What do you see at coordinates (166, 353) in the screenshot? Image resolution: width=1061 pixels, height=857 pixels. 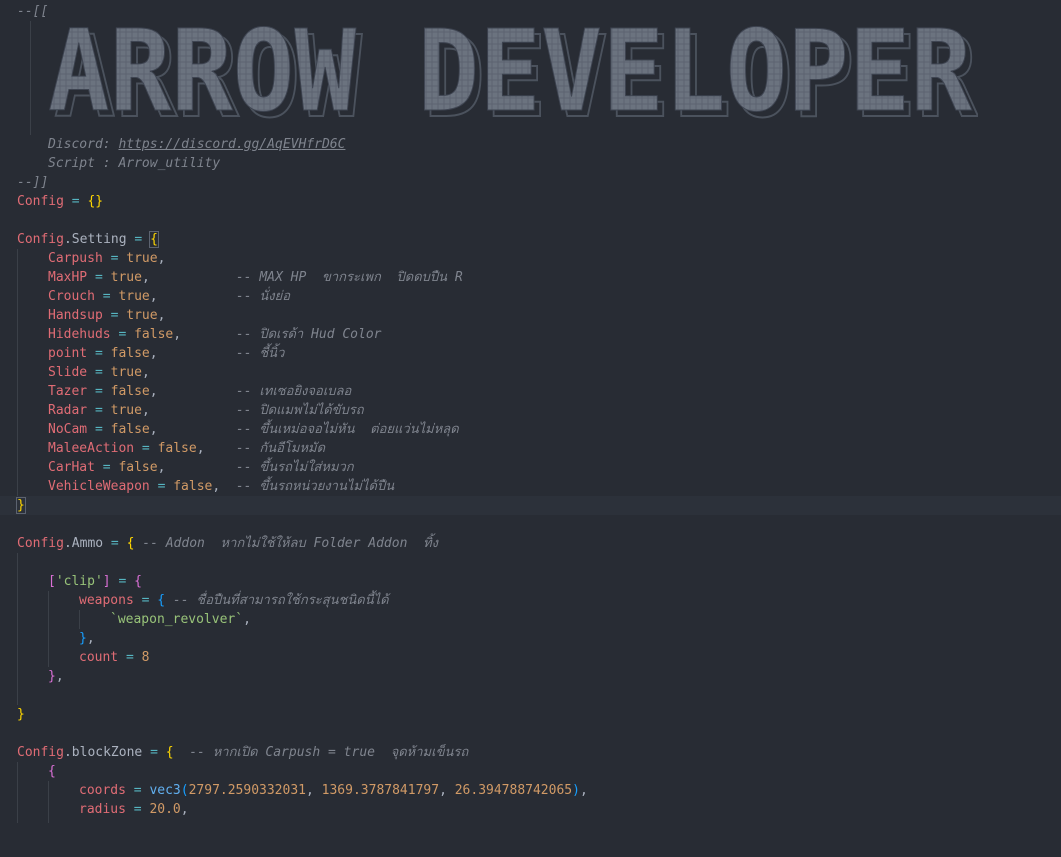 I see `setting-line: point = false, -- ชี้นิ้ว` at bounding box center [166, 353].